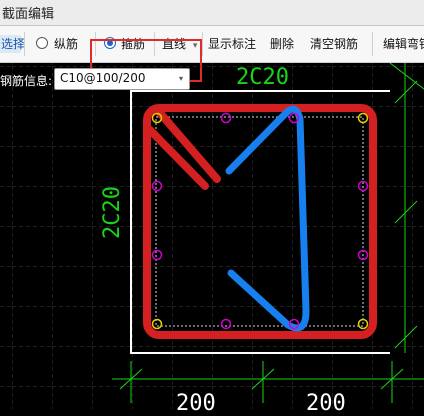 This screenshot has height=416, width=424. I want to click on rebar-info-dropdown: C10@100/200 ▾, so click(122, 79).